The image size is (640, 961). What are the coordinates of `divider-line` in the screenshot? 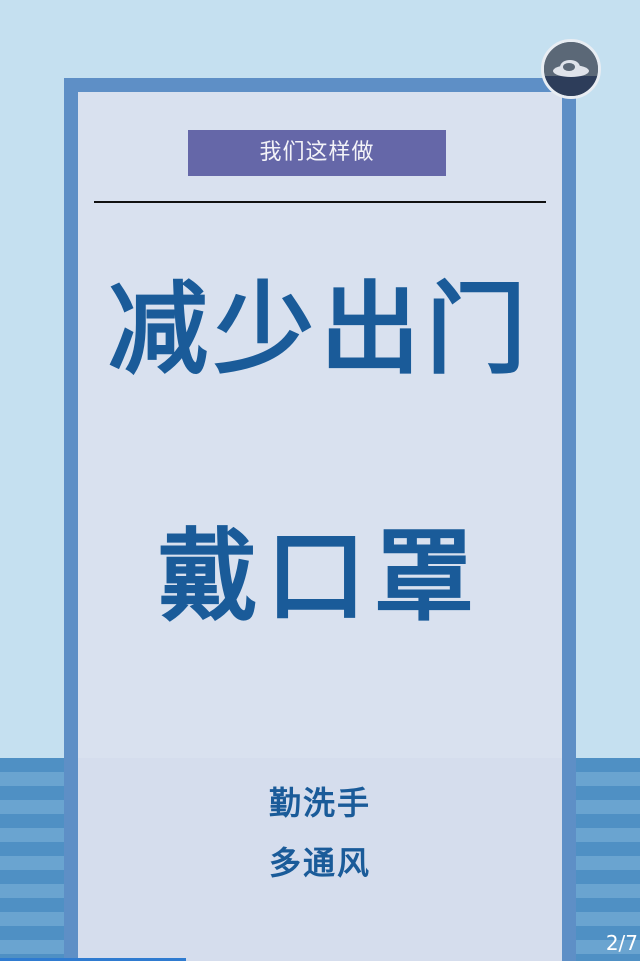 It's located at (320, 202).